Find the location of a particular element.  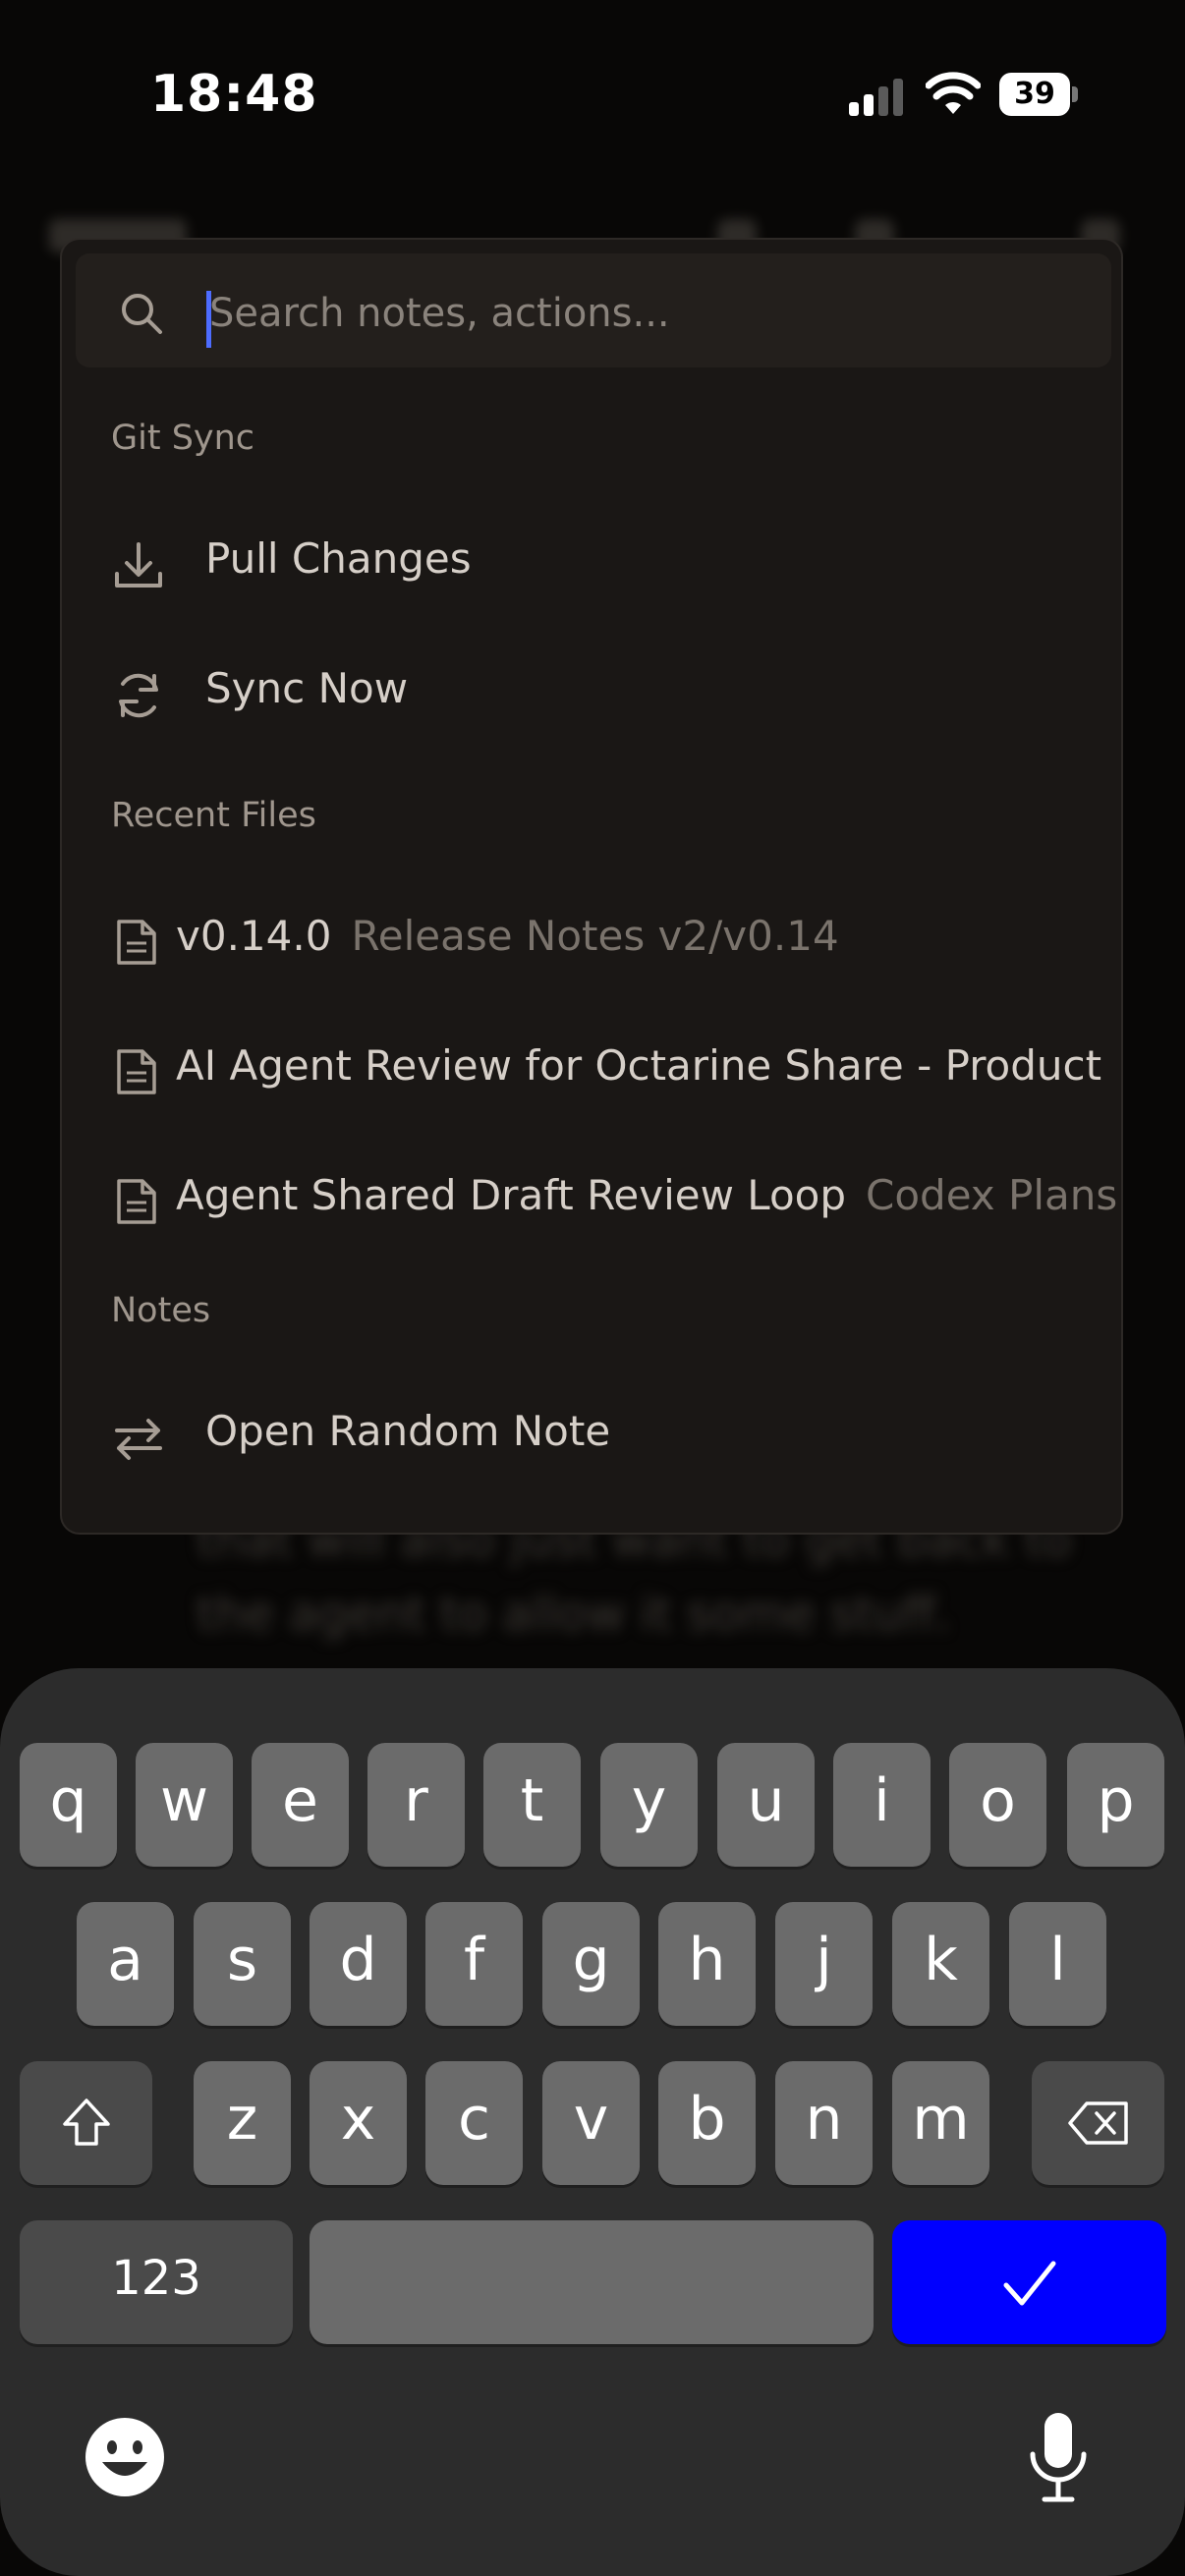

recent-file-path: Codex Plans is located at coordinates (992, 1195).